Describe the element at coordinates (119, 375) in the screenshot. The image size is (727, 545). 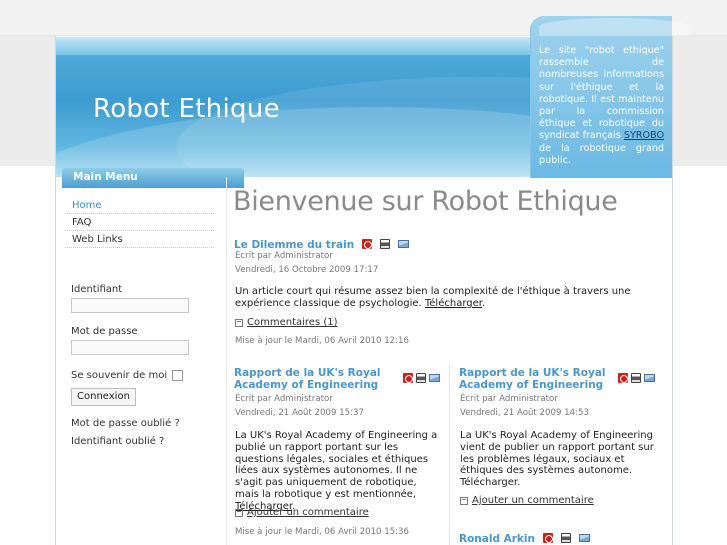
I see `remember-label: Se souvenir de moi` at that location.